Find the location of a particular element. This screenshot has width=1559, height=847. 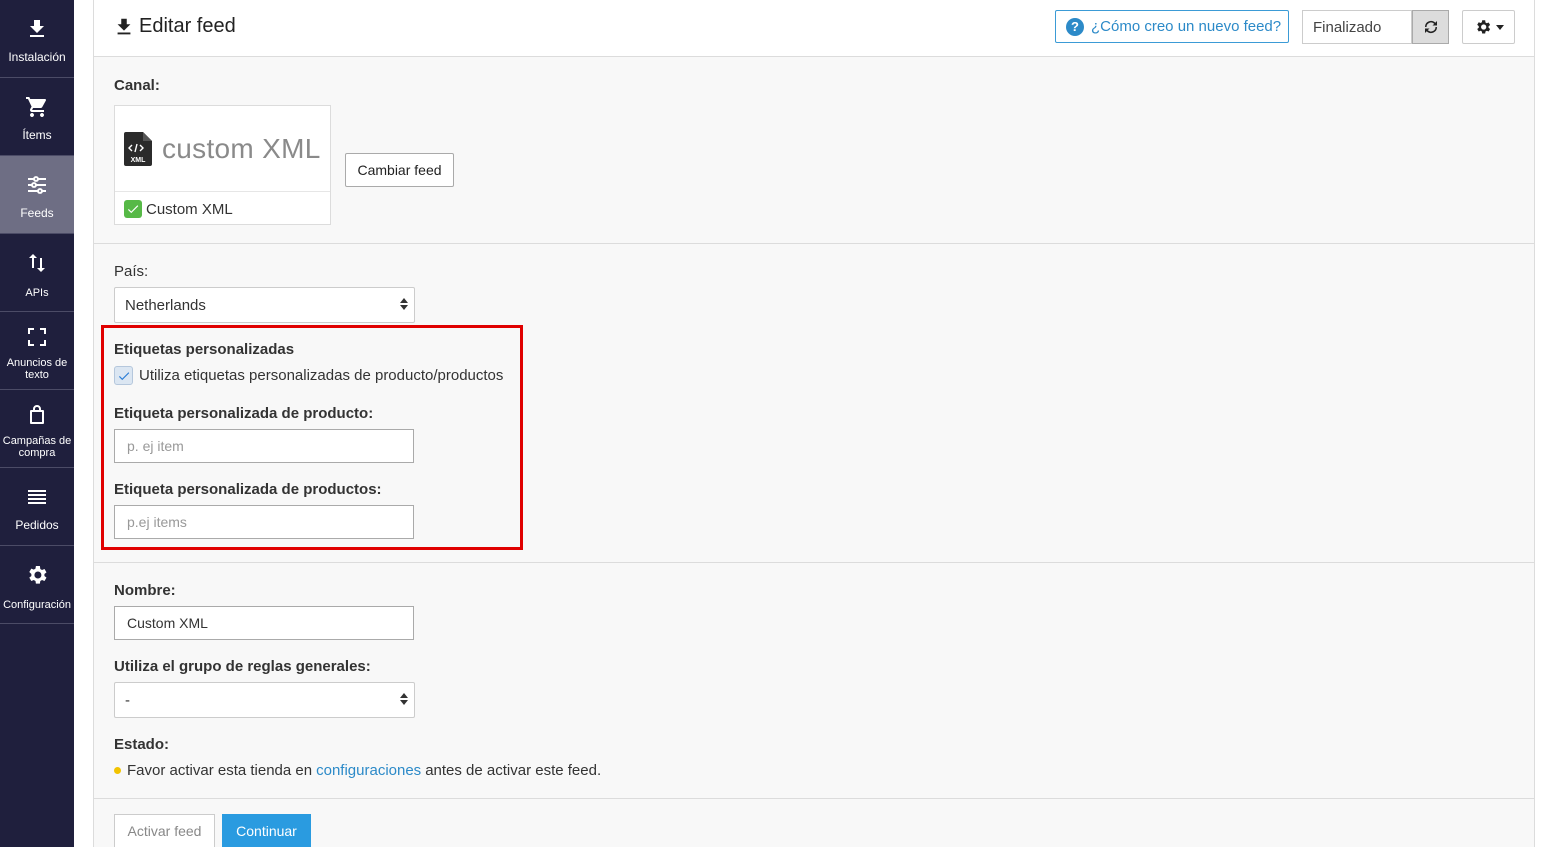

page-title: Editar feed is located at coordinates (174, 26).